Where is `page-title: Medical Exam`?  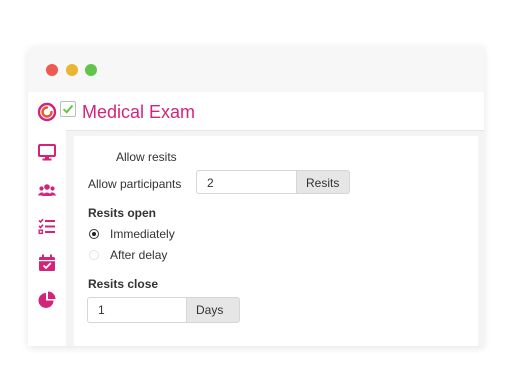
page-title: Medical Exam is located at coordinates (139, 112).